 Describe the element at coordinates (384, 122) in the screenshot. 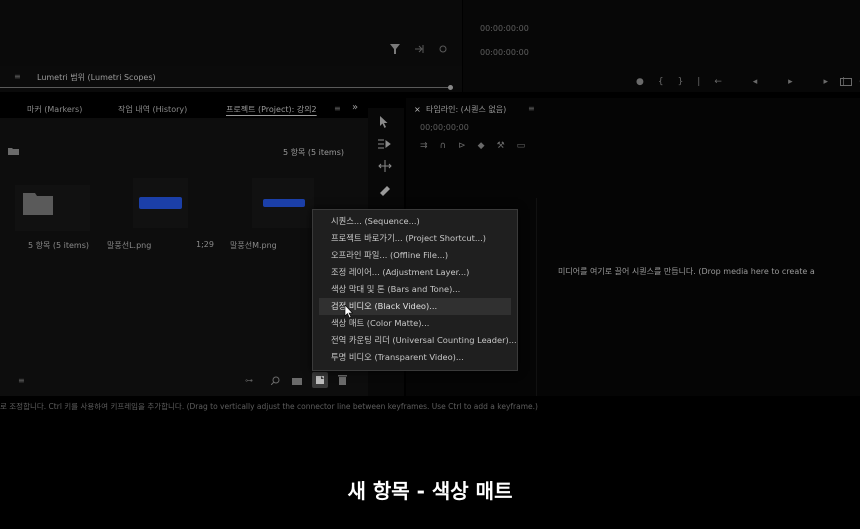

I see `selection-tool-icon` at that location.